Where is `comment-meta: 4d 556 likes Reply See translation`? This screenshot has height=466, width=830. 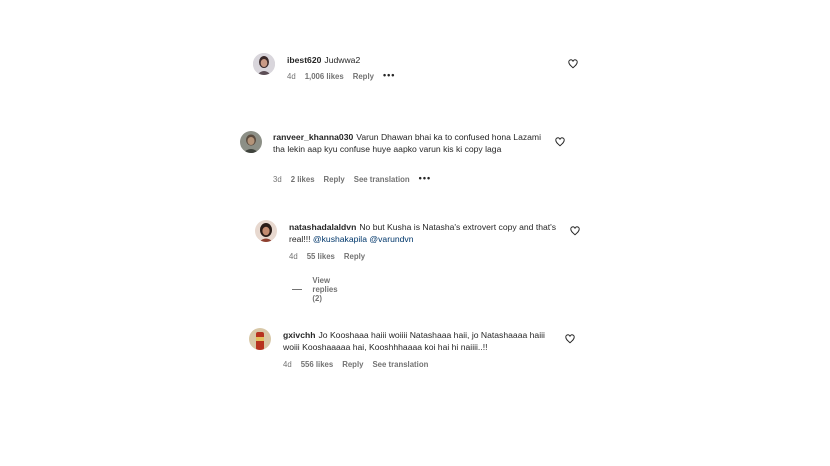
comment-meta: 4d 556 likes Reply See translation is located at coordinates (360, 364).